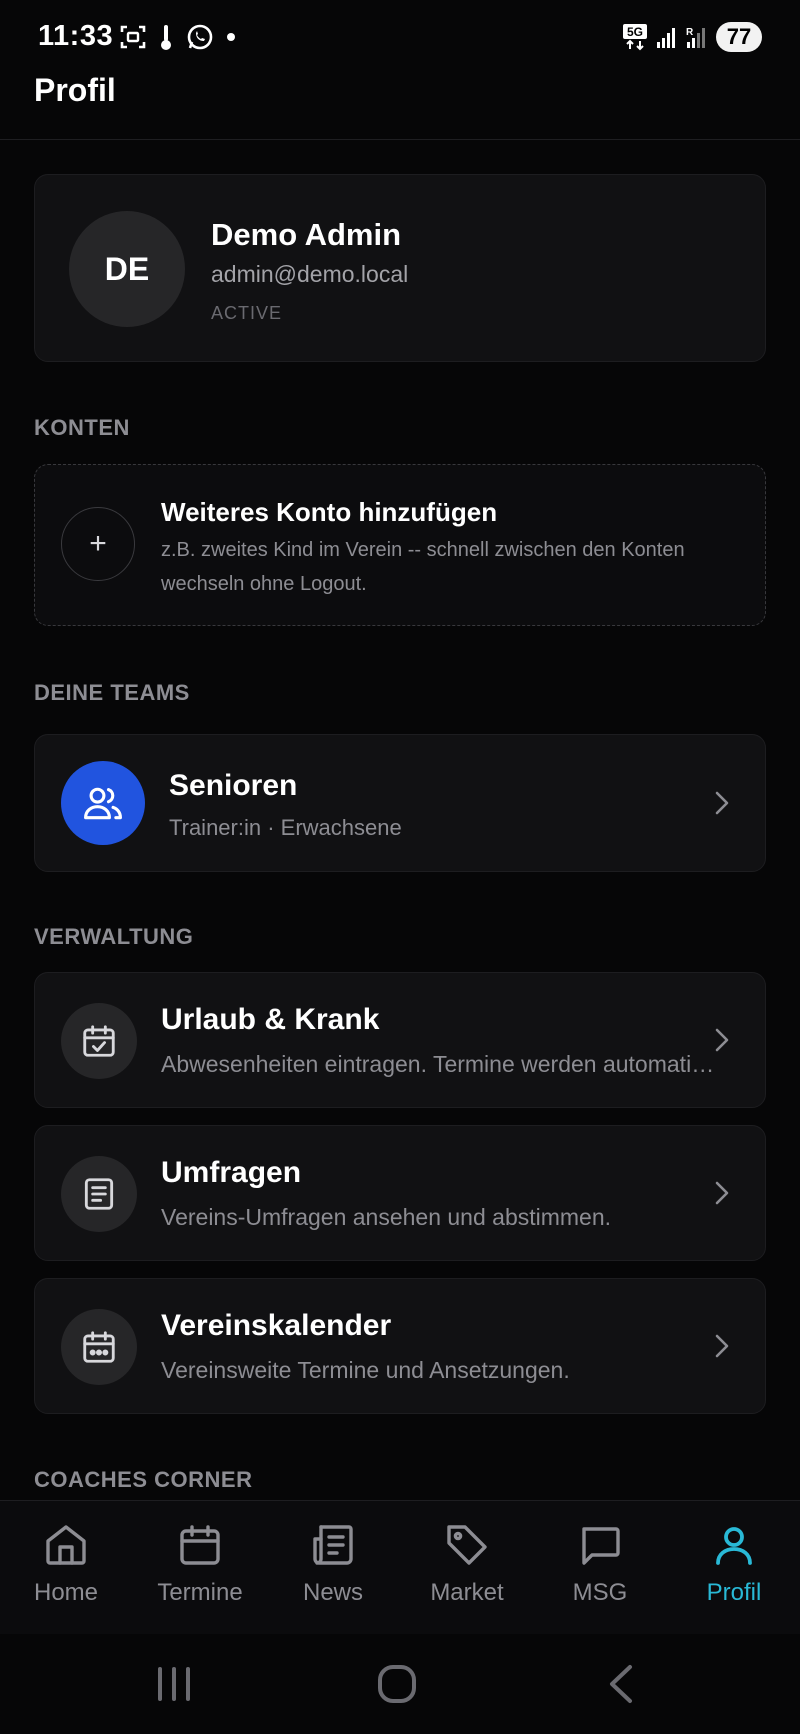 This screenshot has width=800, height=1734. Describe the element at coordinates (695, 37) in the screenshot. I see `signal-roaming-icon: R` at that location.